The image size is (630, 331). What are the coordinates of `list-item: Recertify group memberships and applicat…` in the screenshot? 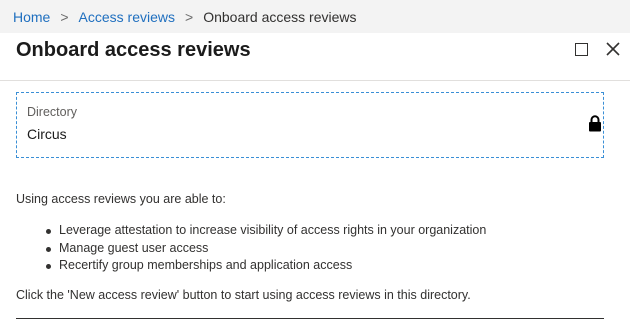 It's located at (265, 266).